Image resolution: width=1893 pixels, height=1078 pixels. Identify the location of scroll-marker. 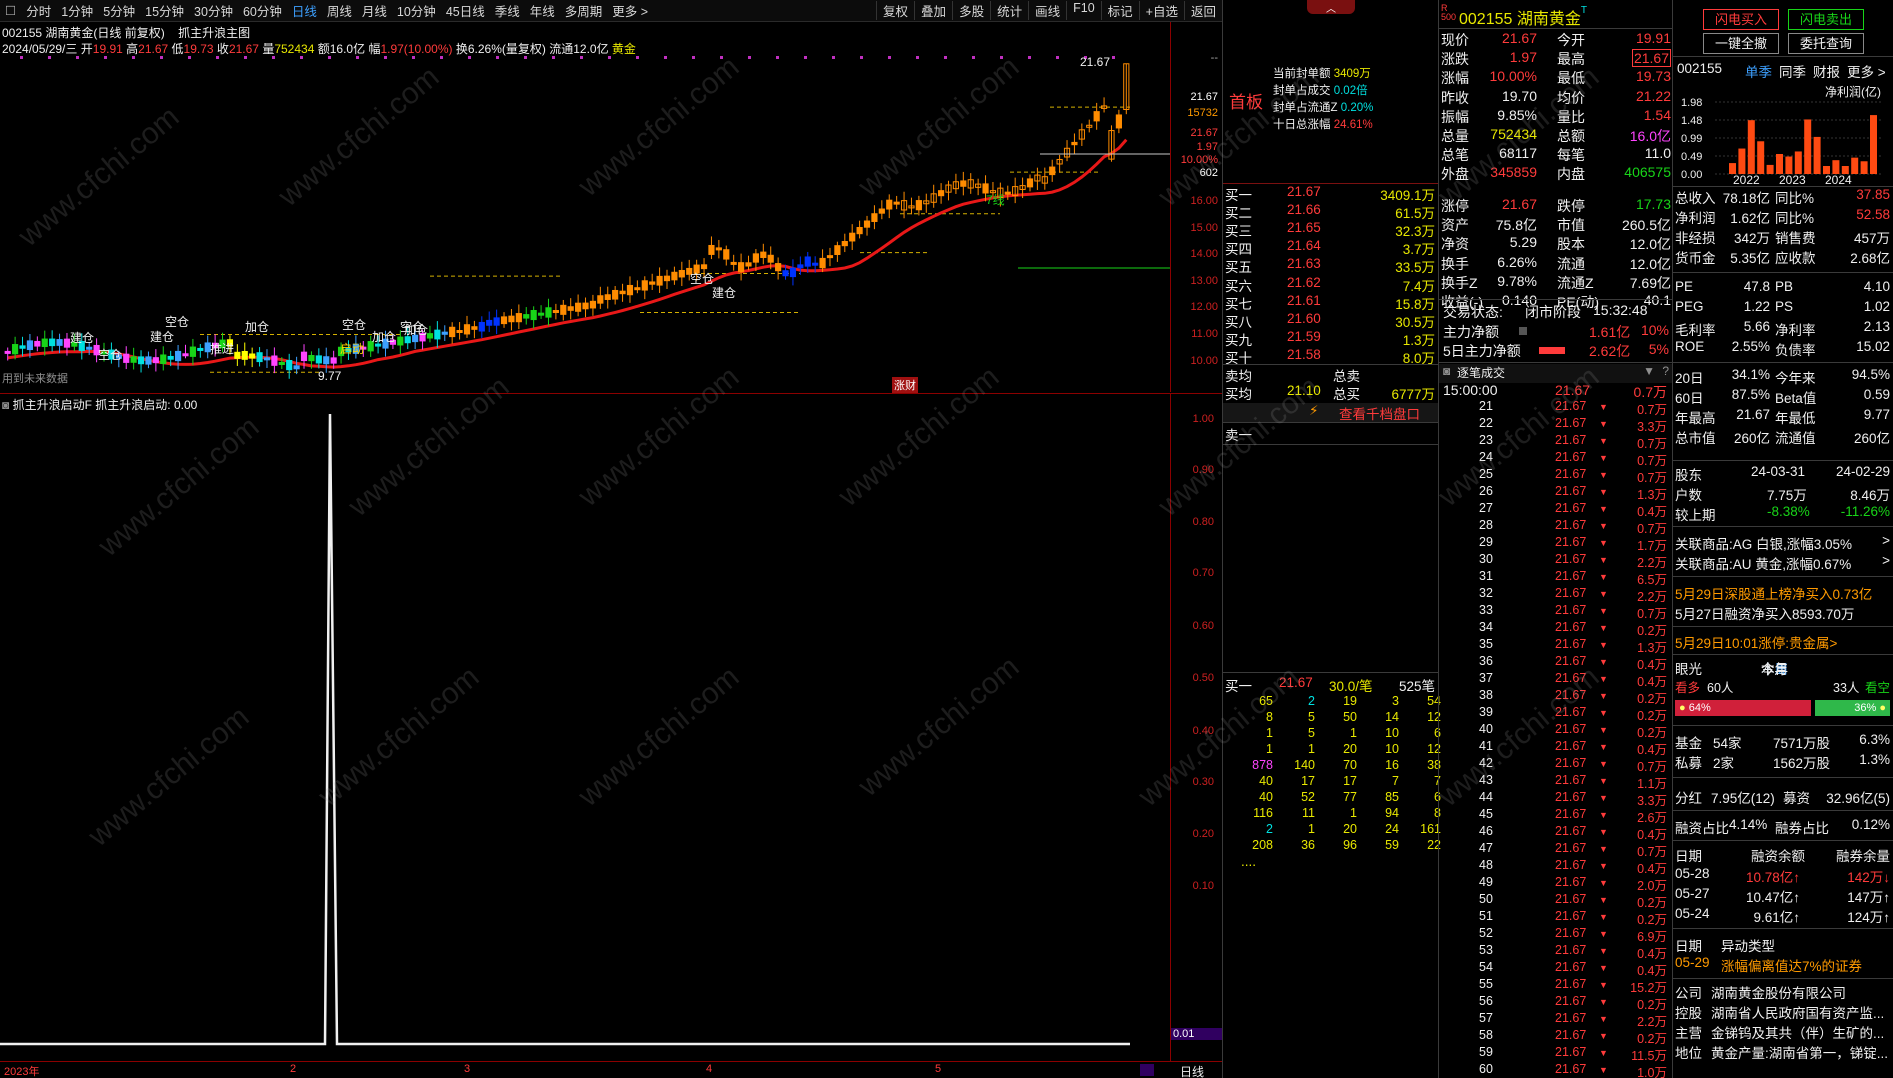
(1147, 1070).